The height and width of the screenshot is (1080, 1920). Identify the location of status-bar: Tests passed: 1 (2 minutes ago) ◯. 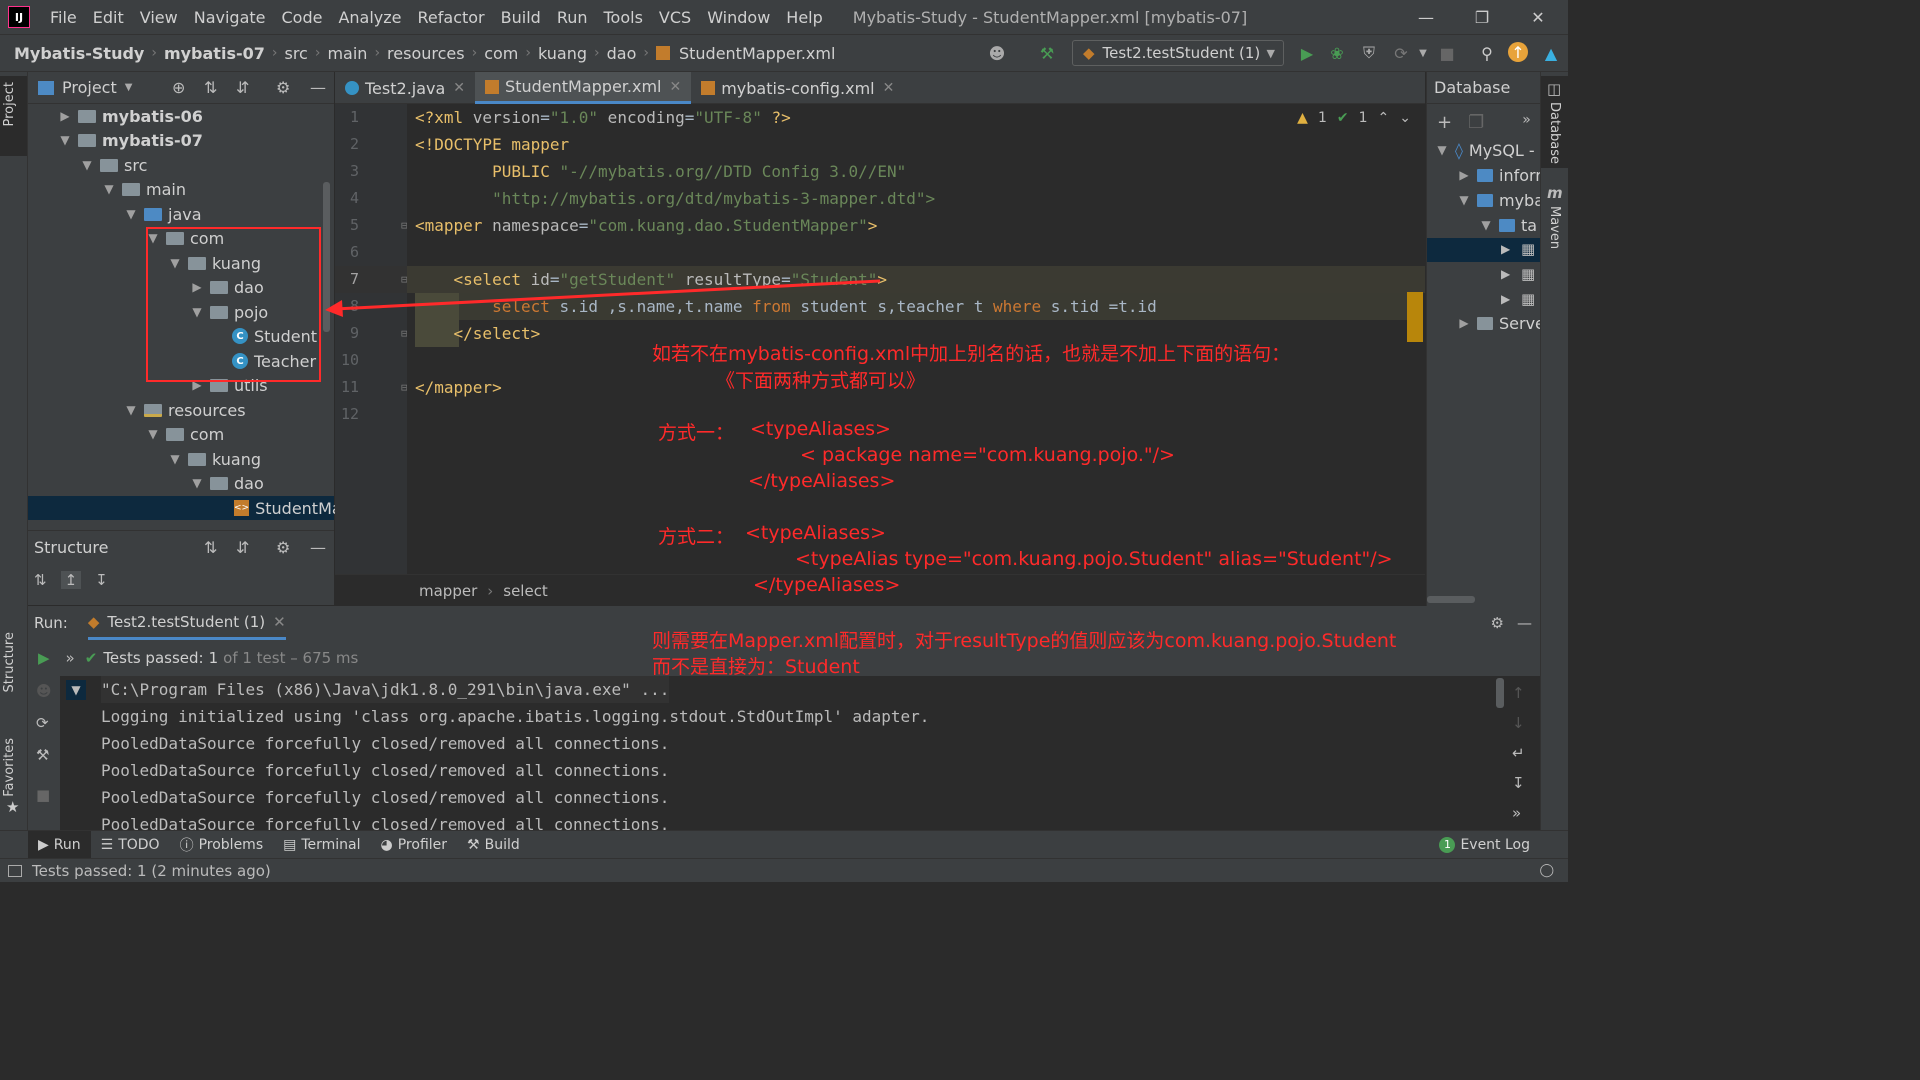
(784, 870).